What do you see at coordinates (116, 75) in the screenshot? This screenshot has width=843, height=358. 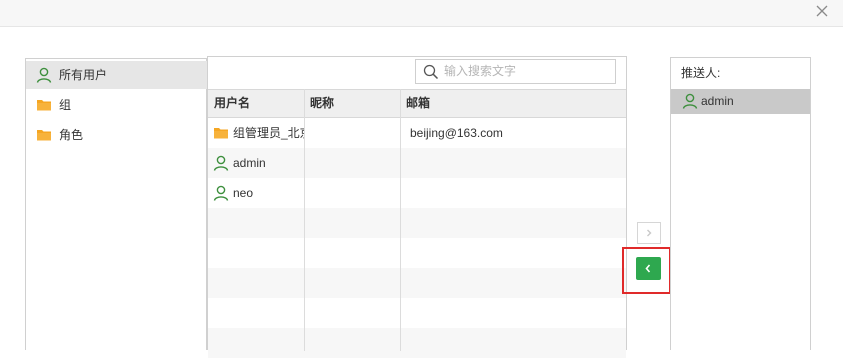 I see `tree-item-all-users: 所有用户` at bounding box center [116, 75].